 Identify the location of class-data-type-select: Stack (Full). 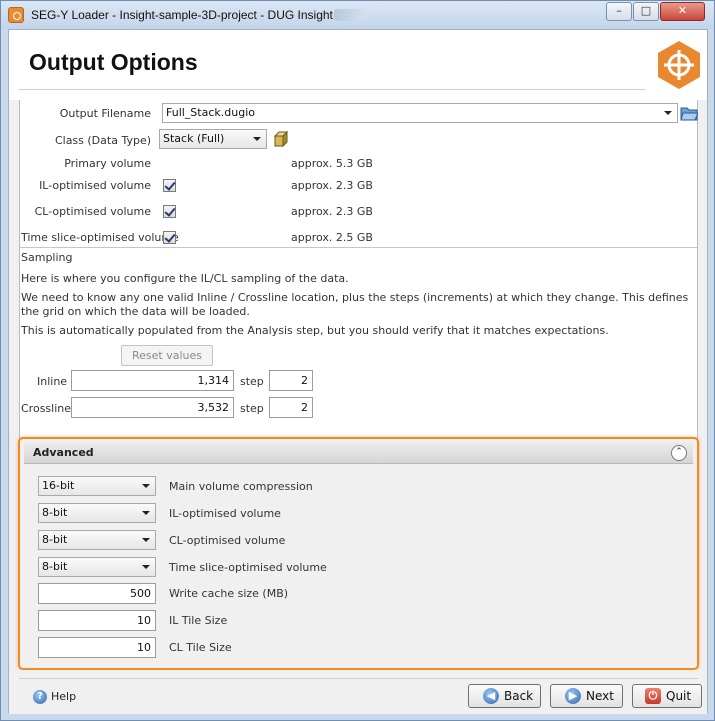
(213, 139).